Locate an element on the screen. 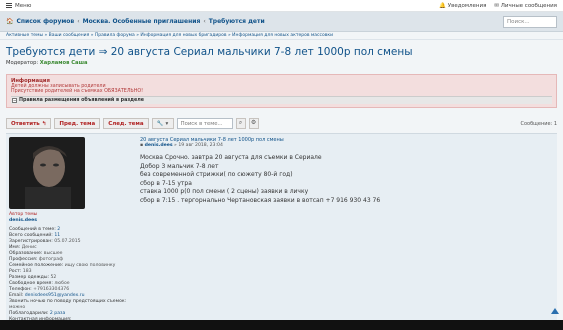  reply-button: Ответить ↰ is located at coordinates (29, 123).